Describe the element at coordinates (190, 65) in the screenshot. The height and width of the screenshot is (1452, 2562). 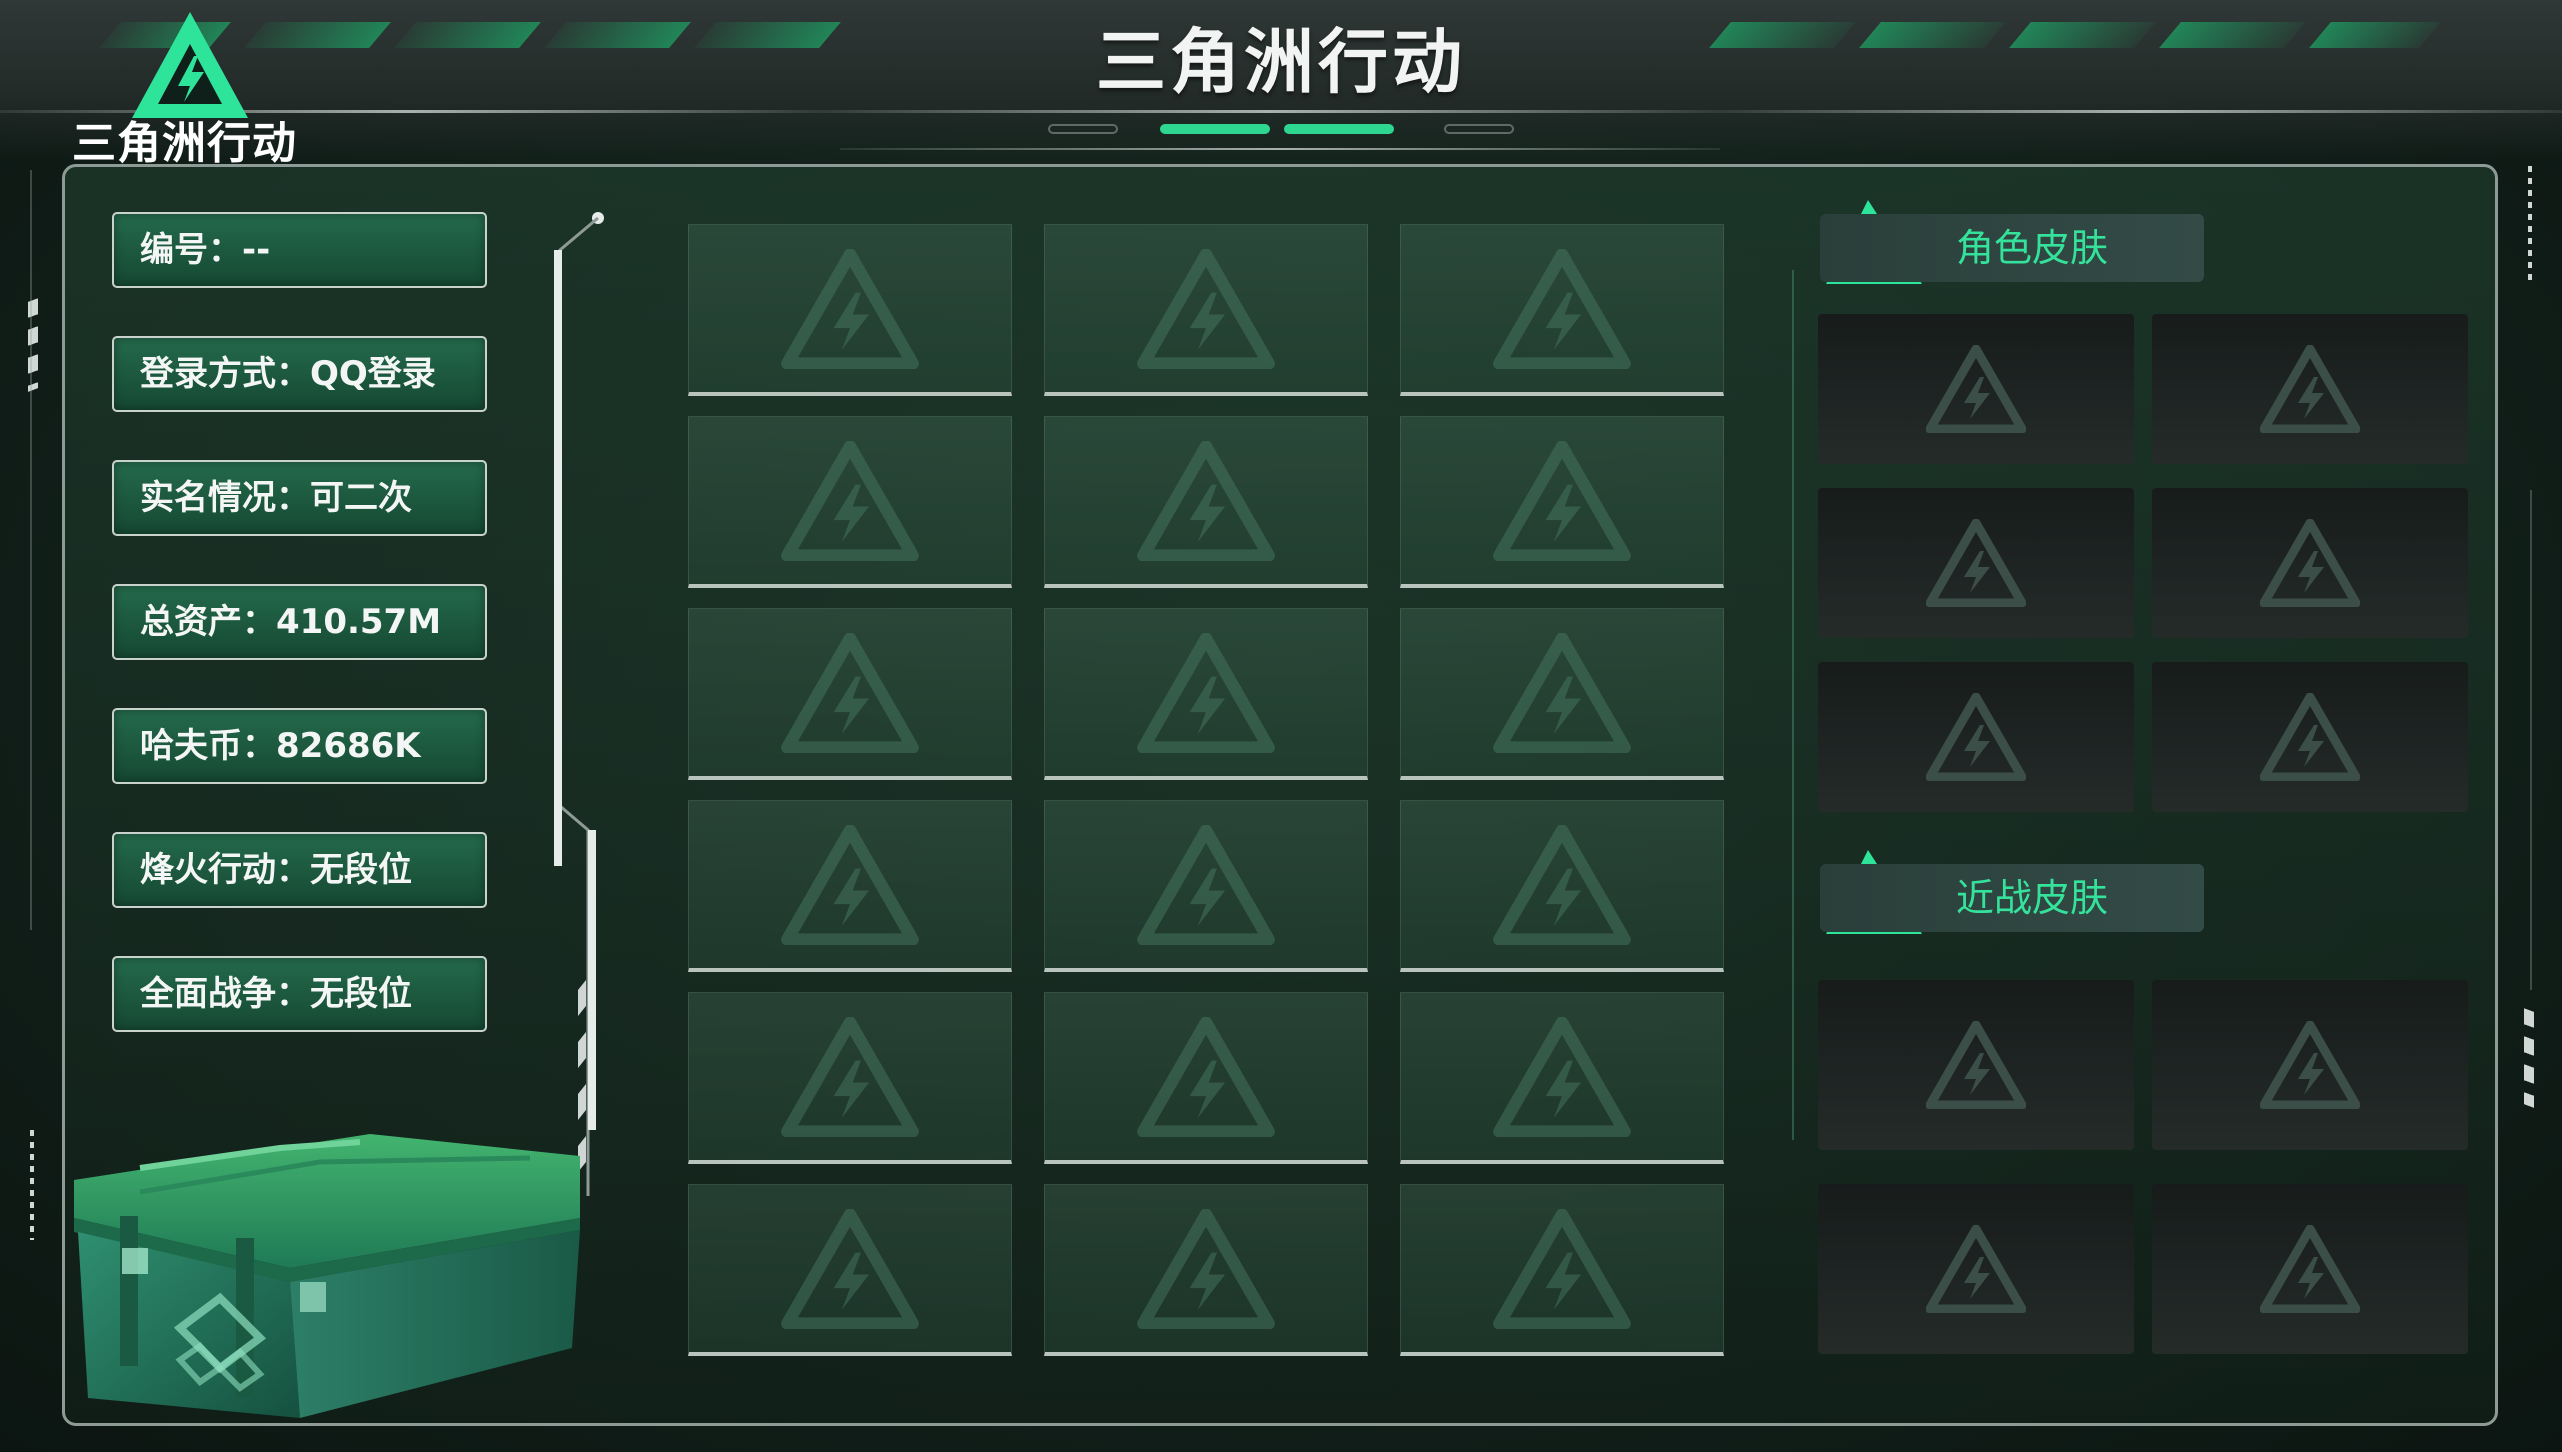
I see `delta-triangle-logo-icon` at that location.